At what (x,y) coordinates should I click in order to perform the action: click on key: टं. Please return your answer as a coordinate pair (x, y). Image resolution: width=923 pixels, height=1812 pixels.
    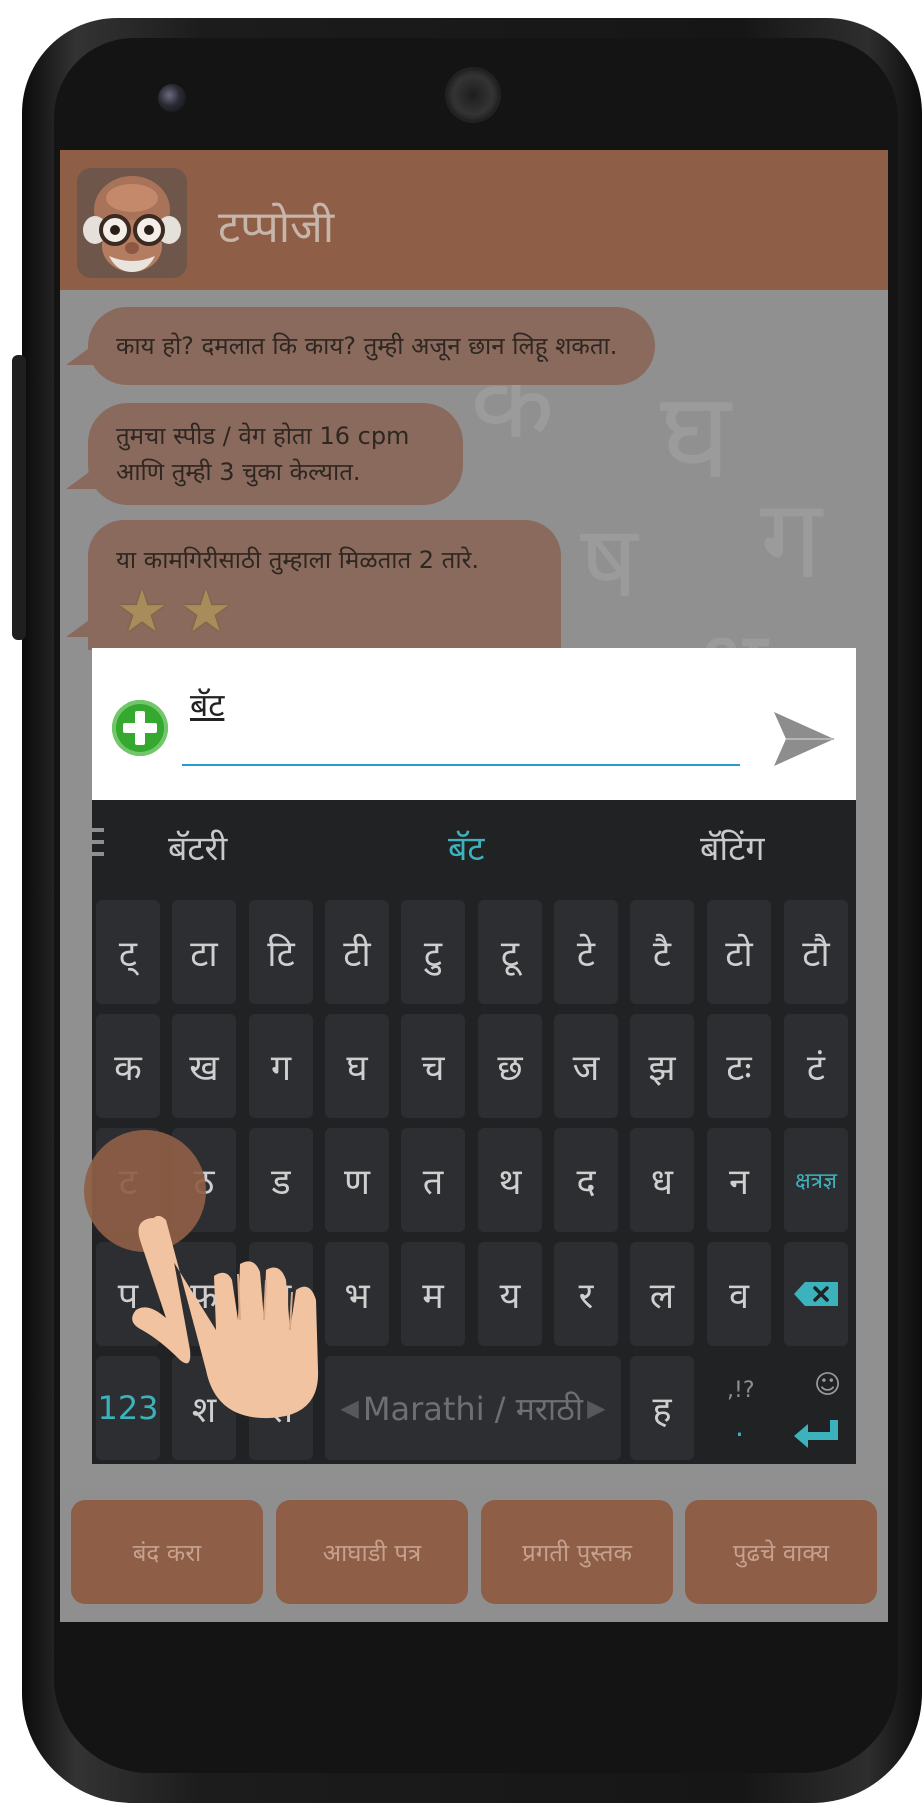
    Looking at the image, I should click on (816, 1066).